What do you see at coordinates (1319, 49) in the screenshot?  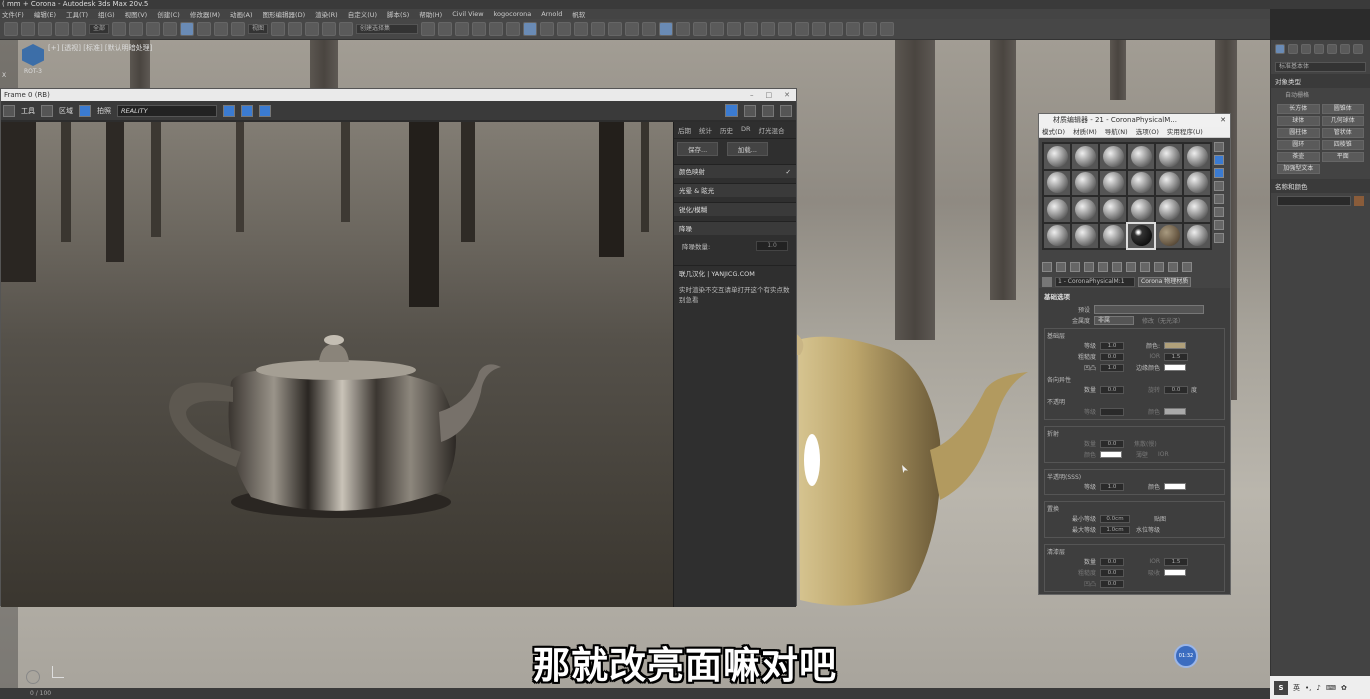 I see `lights-icon` at bounding box center [1319, 49].